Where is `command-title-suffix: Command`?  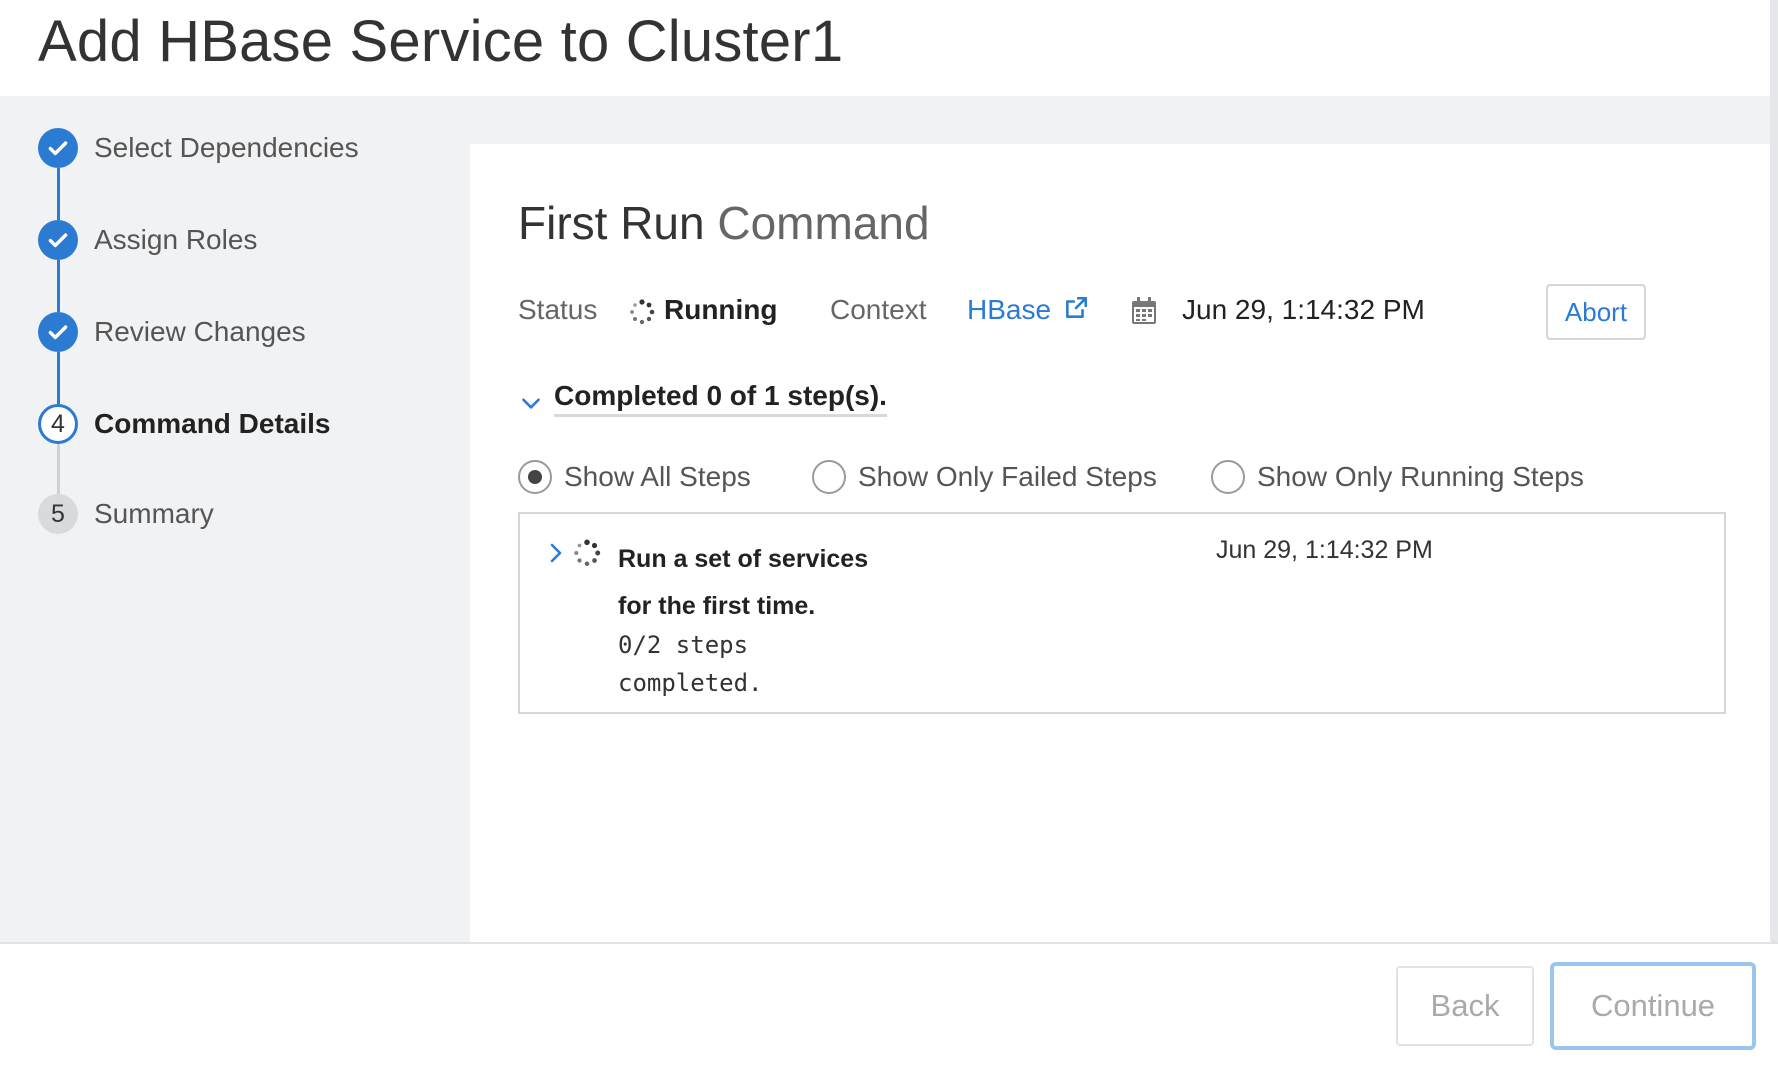 command-title-suffix: Command is located at coordinates (823, 223).